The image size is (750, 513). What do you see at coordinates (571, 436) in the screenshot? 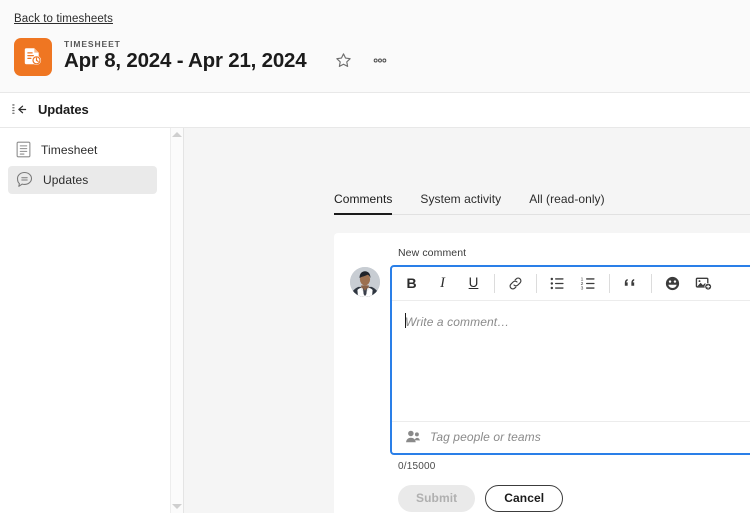
I see `tag-people-row: Tag people or teams` at bounding box center [571, 436].